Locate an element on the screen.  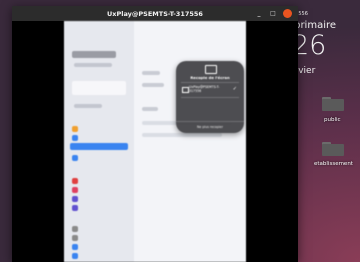
control-center-icon is located at coordinates (75, 238).